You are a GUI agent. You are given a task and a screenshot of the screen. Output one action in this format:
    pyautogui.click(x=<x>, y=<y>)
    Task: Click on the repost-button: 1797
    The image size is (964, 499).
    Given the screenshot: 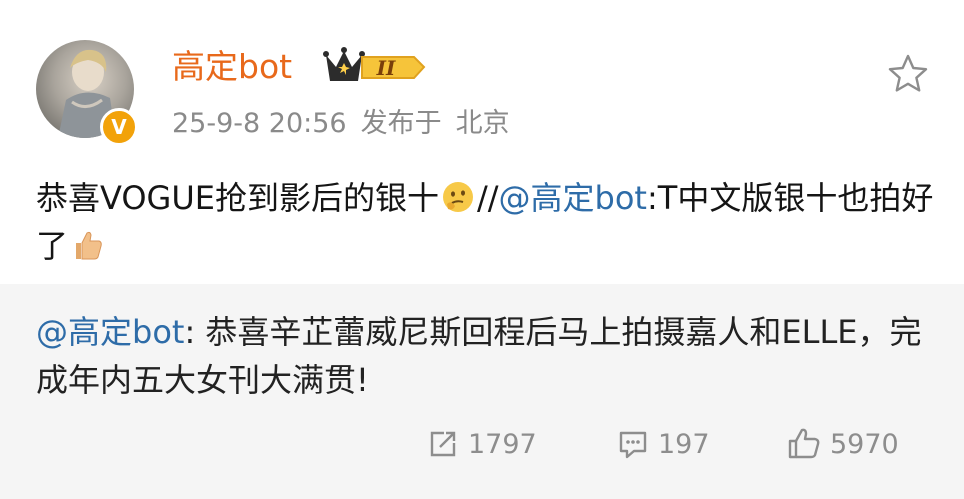 What is the action you would take?
    pyautogui.click(x=481, y=444)
    